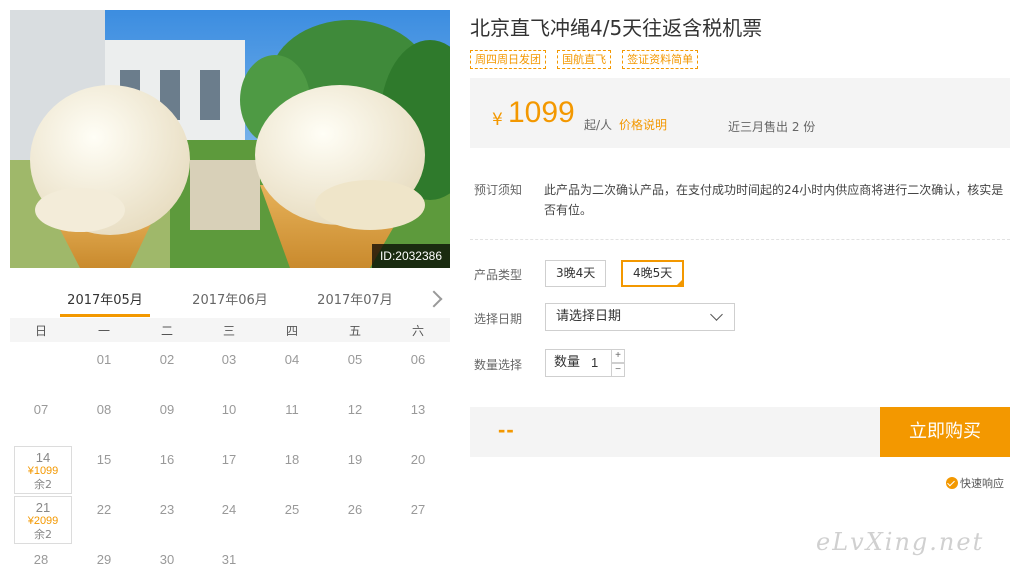  I want to click on calendar-day-number: 04, so click(292, 359).